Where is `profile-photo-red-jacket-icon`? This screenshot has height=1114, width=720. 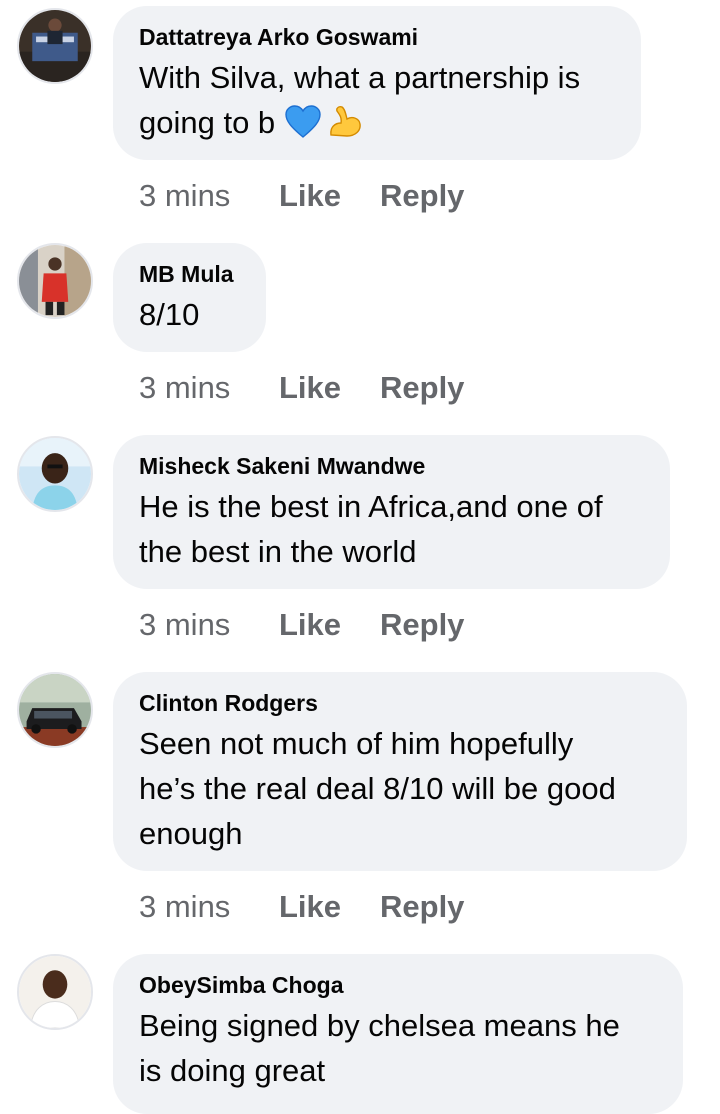 profile-photo-red-jacket-icon is located at coordinates (55, 281).